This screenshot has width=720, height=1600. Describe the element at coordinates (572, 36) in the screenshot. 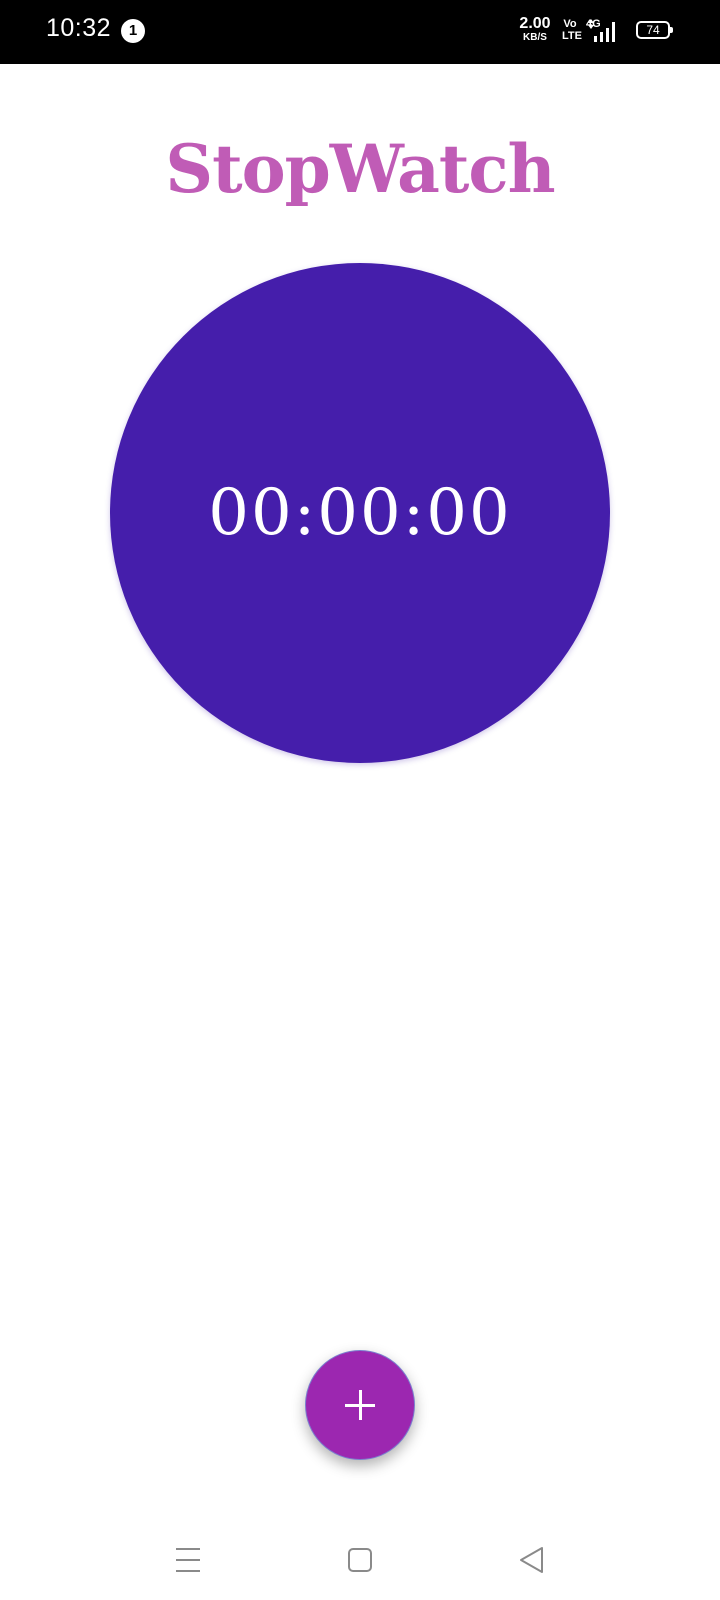

I see `volte-bottom: LTE` at that location.